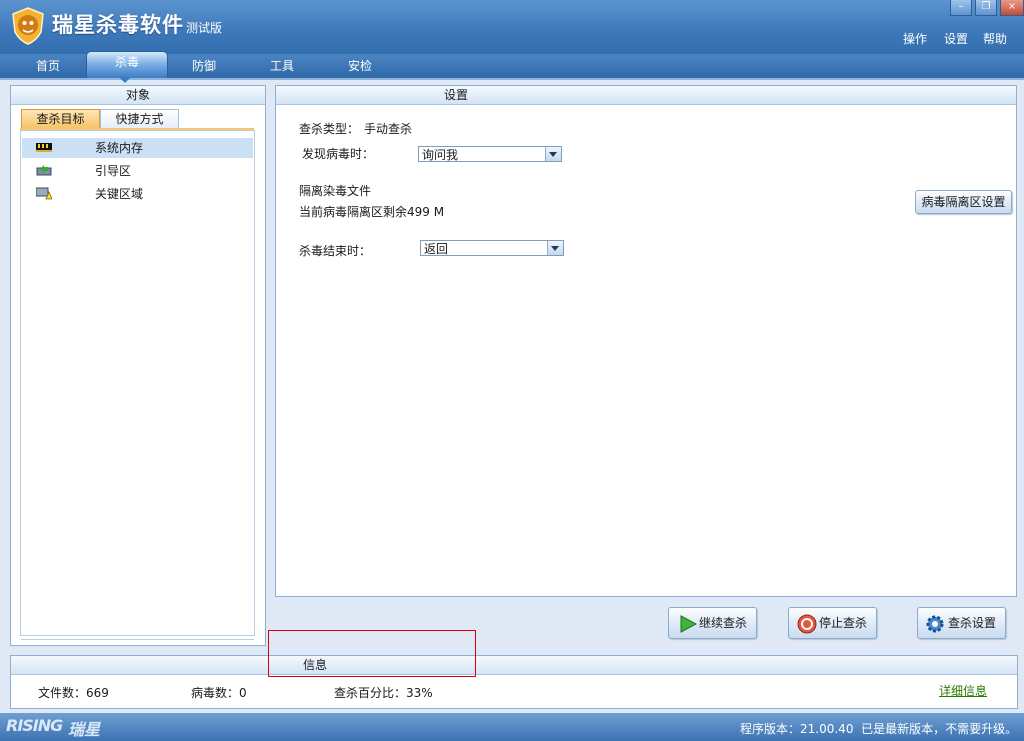 This screenshot has height=741, width=1024. I want to click on target-item-critical-area: 关键区域, so click(137, 194).